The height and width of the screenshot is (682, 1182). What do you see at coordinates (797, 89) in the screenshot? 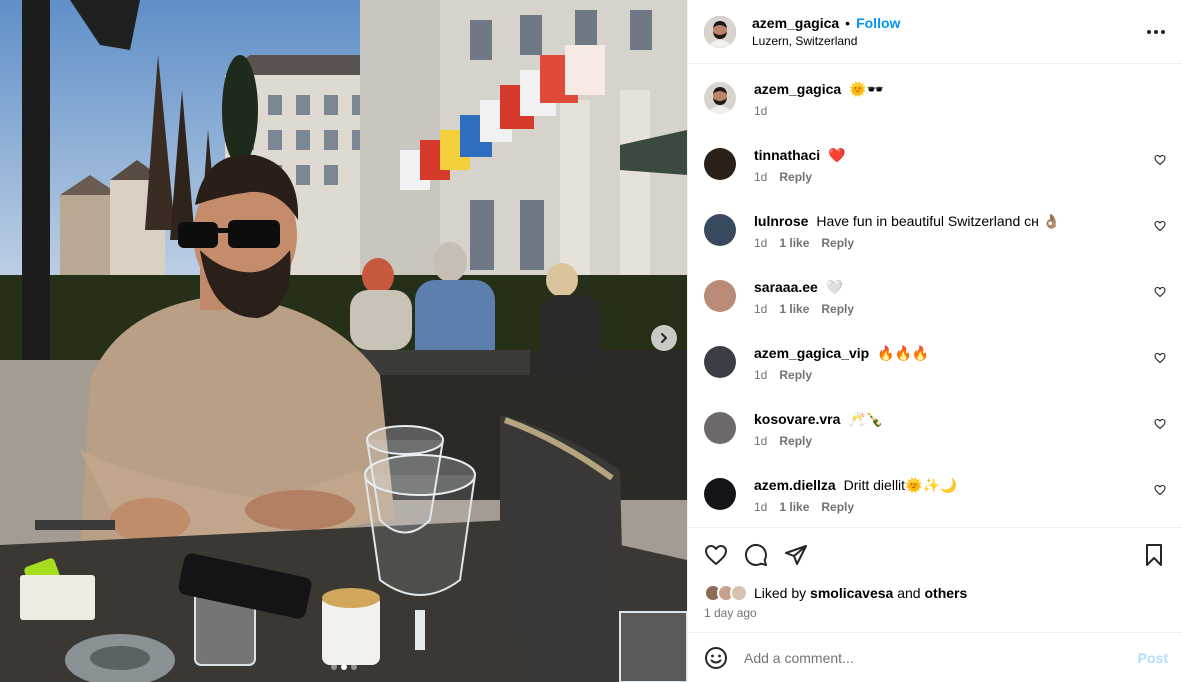
I see `caption-username: azem_gagica` at bounding box center [797, 89].